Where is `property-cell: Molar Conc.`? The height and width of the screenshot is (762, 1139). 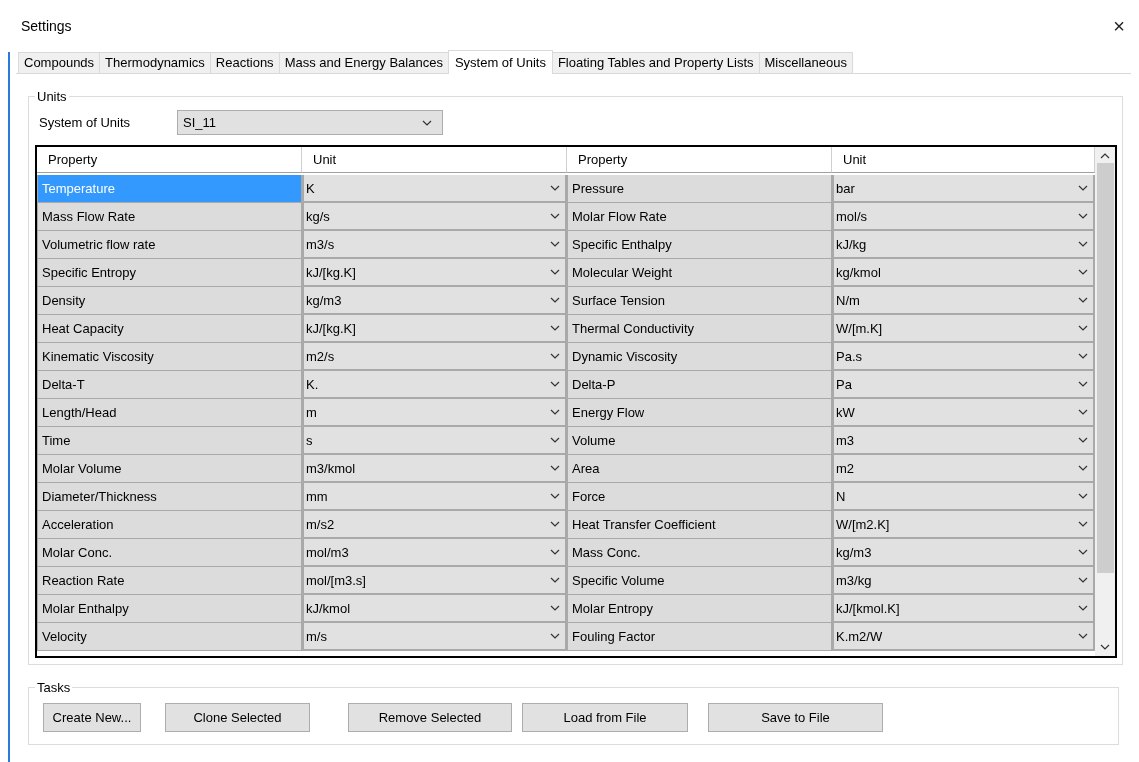
property-cell: Molar Conc. is located at coordinates (169, 553).